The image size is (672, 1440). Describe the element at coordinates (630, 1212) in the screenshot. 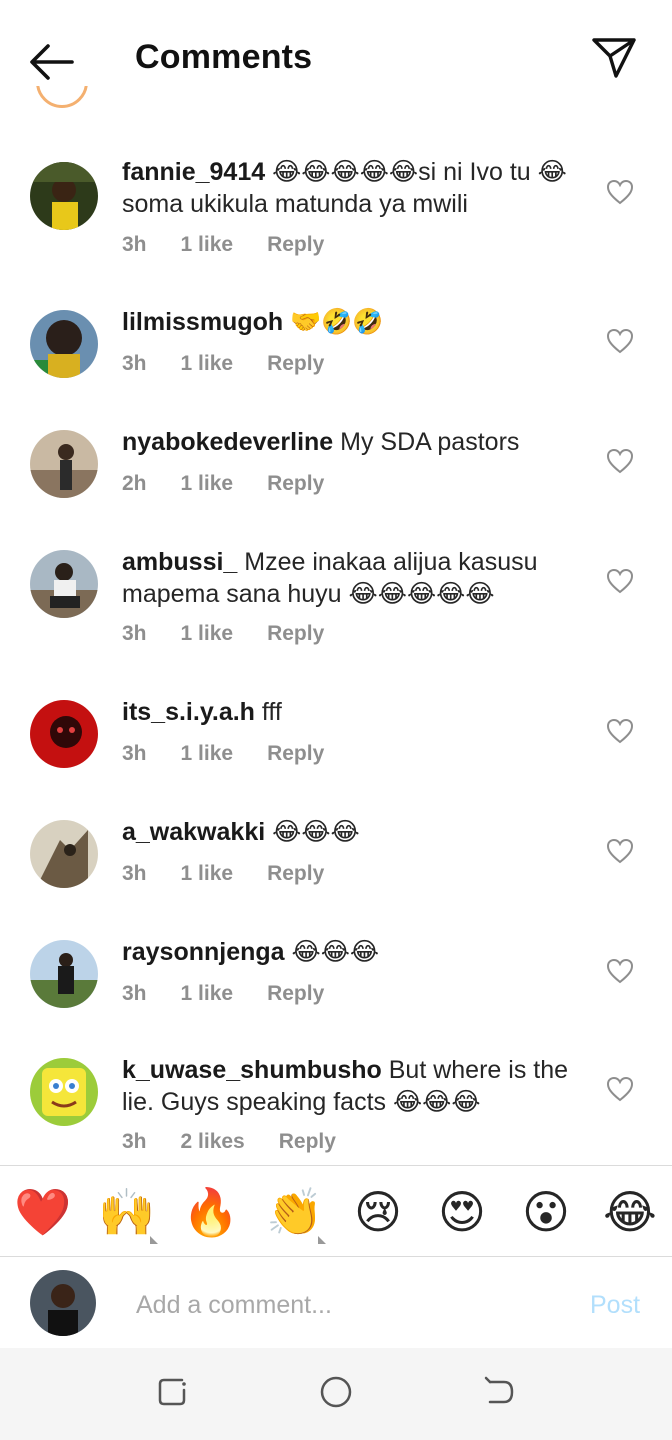

I see `reaction-laughing: 😂` at that location.